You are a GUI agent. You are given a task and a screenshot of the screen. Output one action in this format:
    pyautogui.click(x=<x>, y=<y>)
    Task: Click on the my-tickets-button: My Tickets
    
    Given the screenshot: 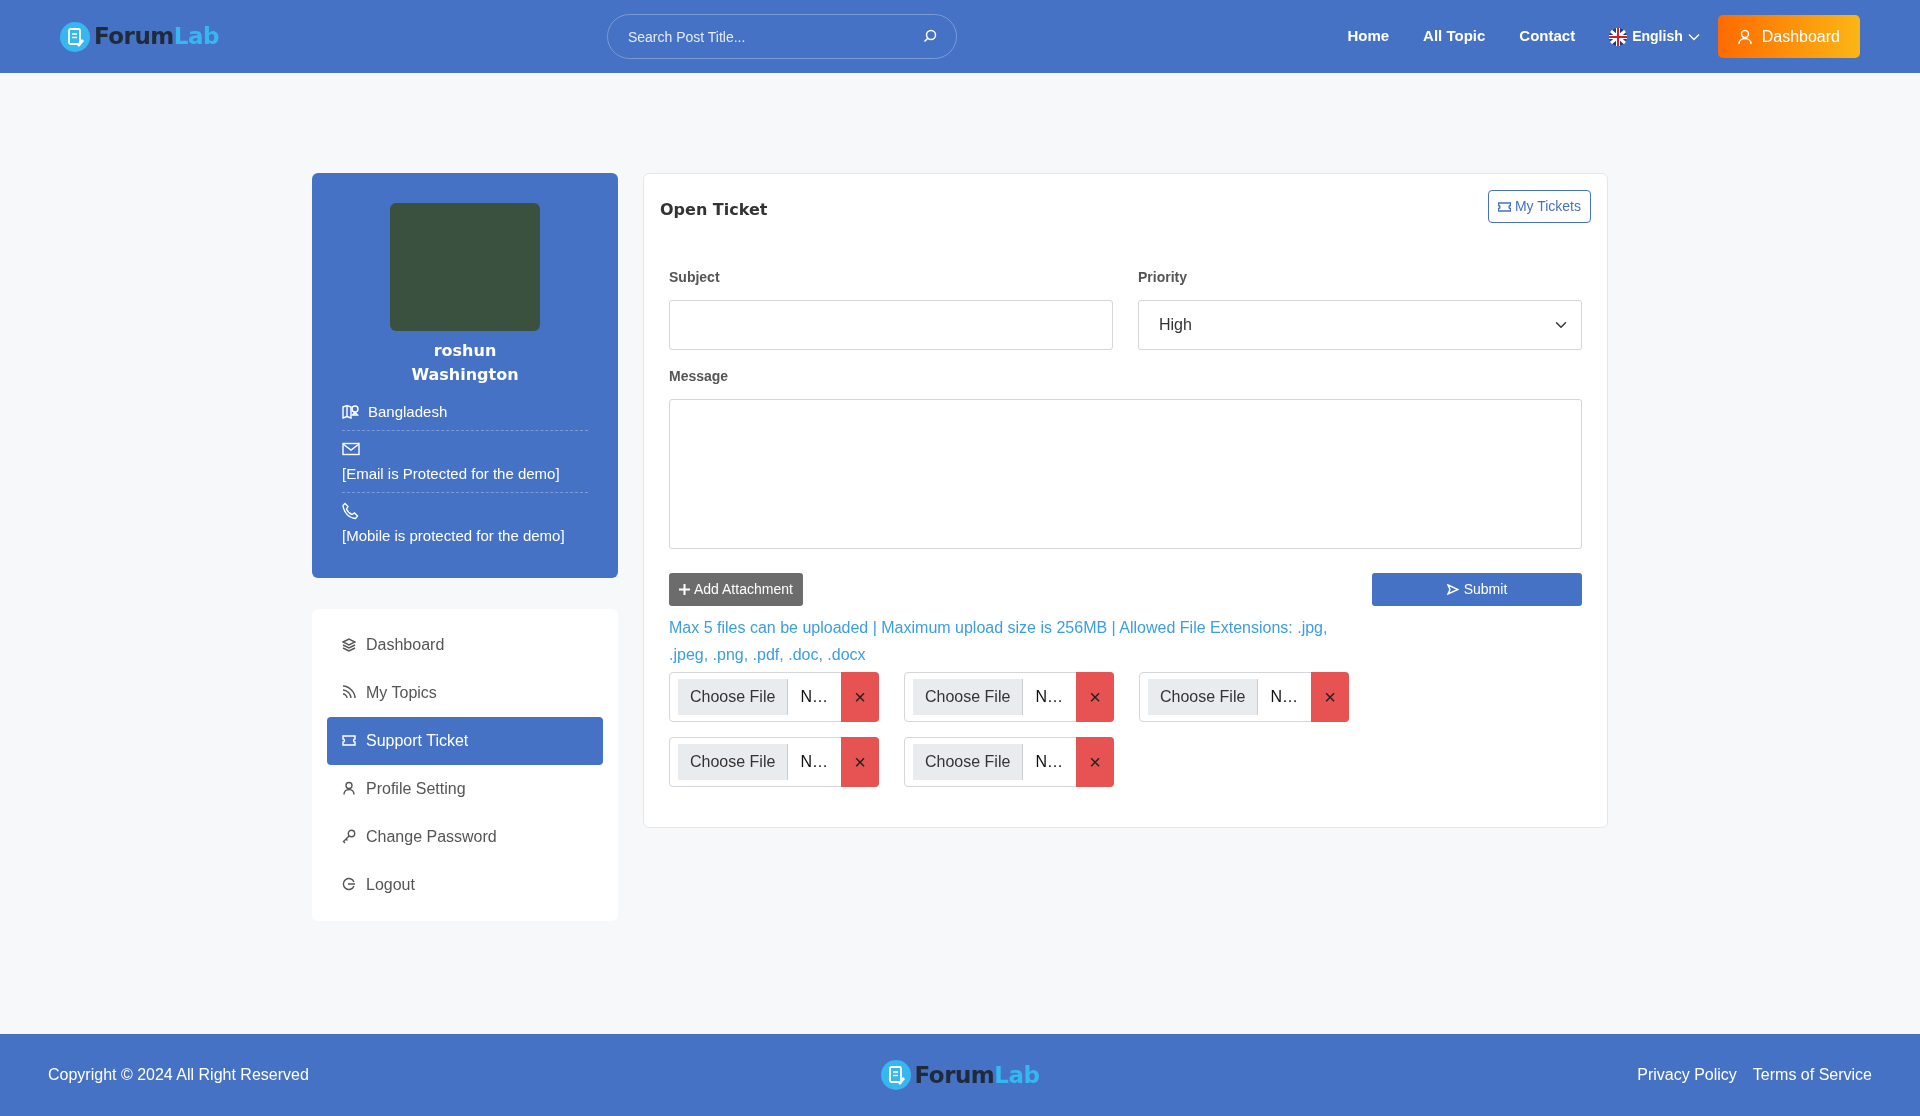 What is the action you would take?
    pyautogui.click(x=1539, y=206)
    